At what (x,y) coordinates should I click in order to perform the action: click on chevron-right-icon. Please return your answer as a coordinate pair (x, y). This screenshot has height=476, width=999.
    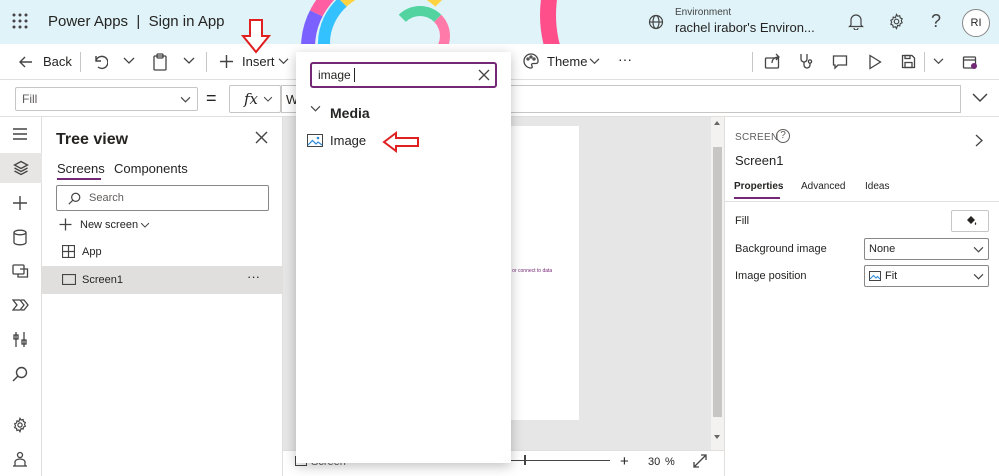
    Looking at the image, I should click on (979, 140).